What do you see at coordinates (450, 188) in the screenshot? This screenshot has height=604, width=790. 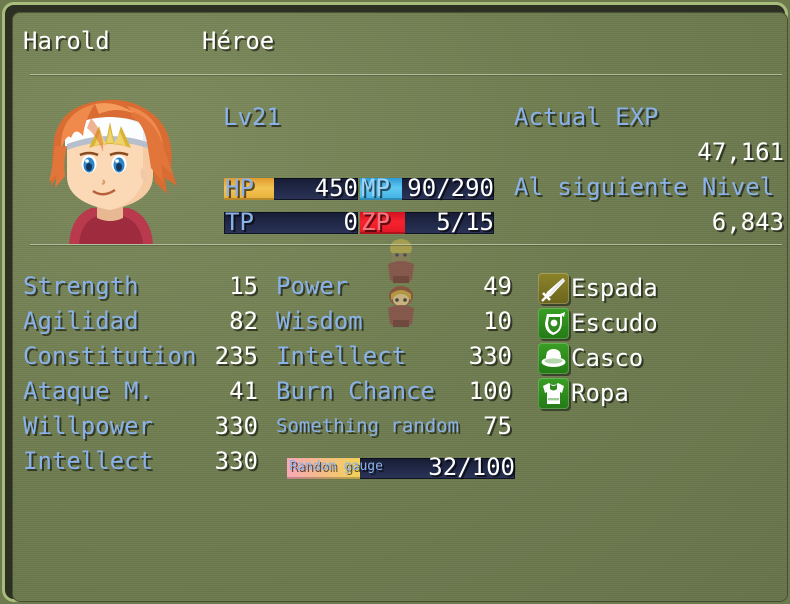 I see `mp-gauge-value: 90/290` at bounding box center [450, 188].